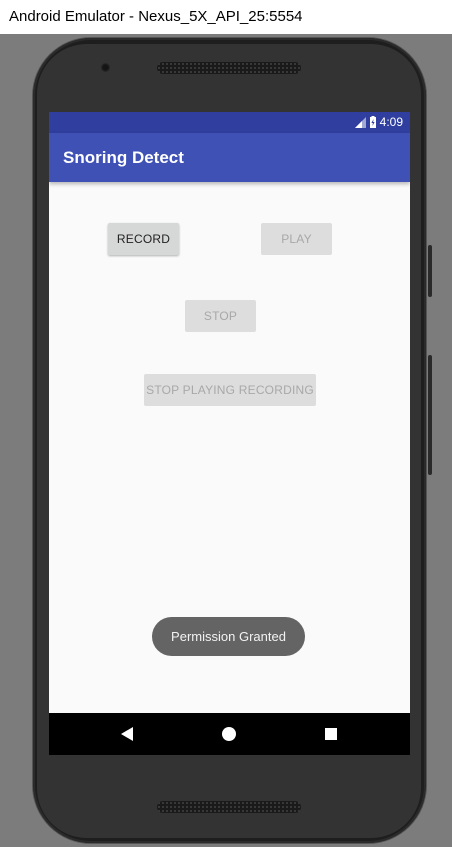 The height and width of the screenshot is (847, 452). What do you see at coordinates (226, 17) in the screenshot?
I see `emulator-window-title: Android Emulator - Nexus_5X_API_25:5554` at bounding box center [226, 17].